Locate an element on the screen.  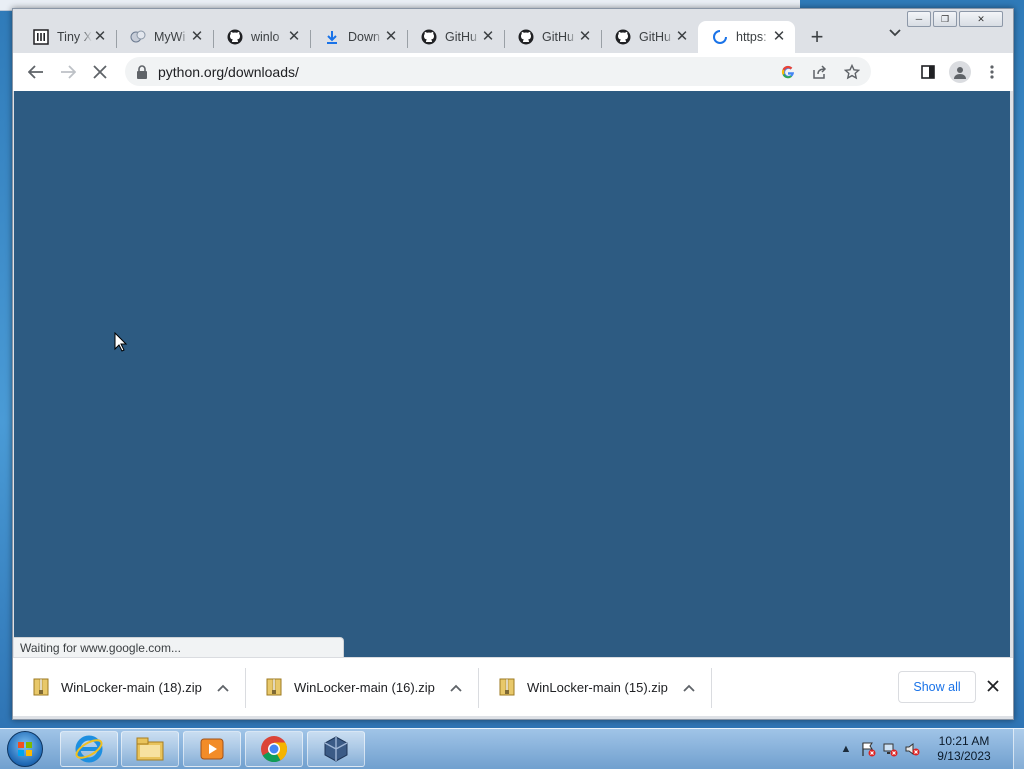
more-vert-icon is located at coordinates (992, 72).